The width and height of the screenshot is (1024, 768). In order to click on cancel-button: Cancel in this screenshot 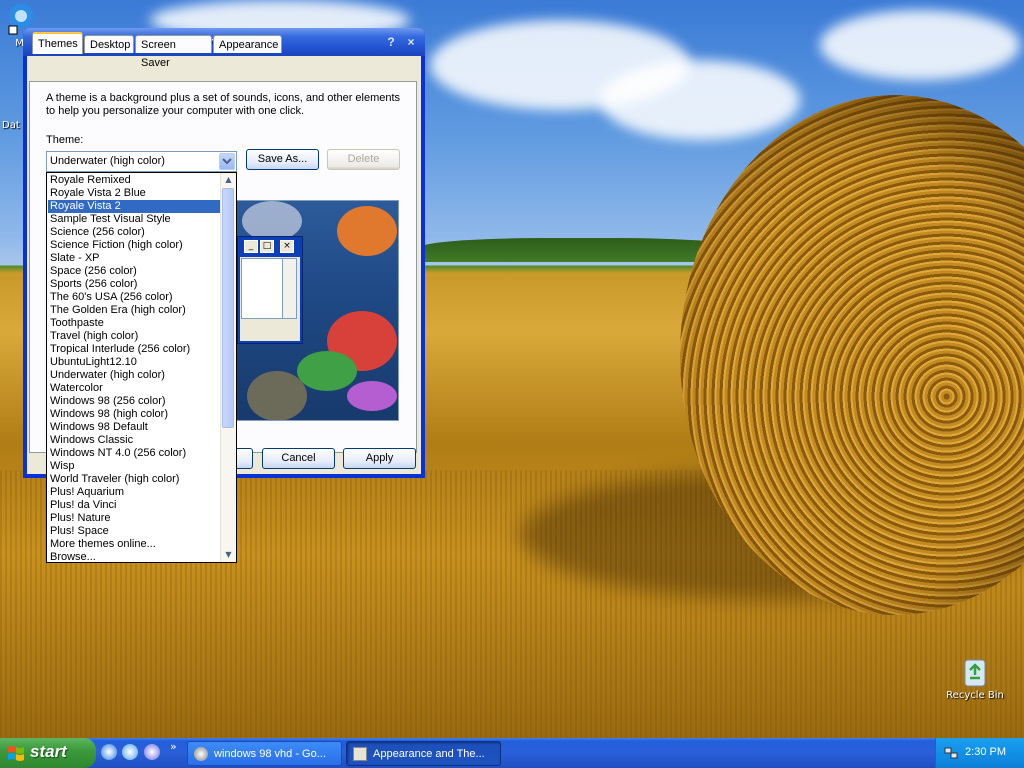, I will do `click(298, 458)`.